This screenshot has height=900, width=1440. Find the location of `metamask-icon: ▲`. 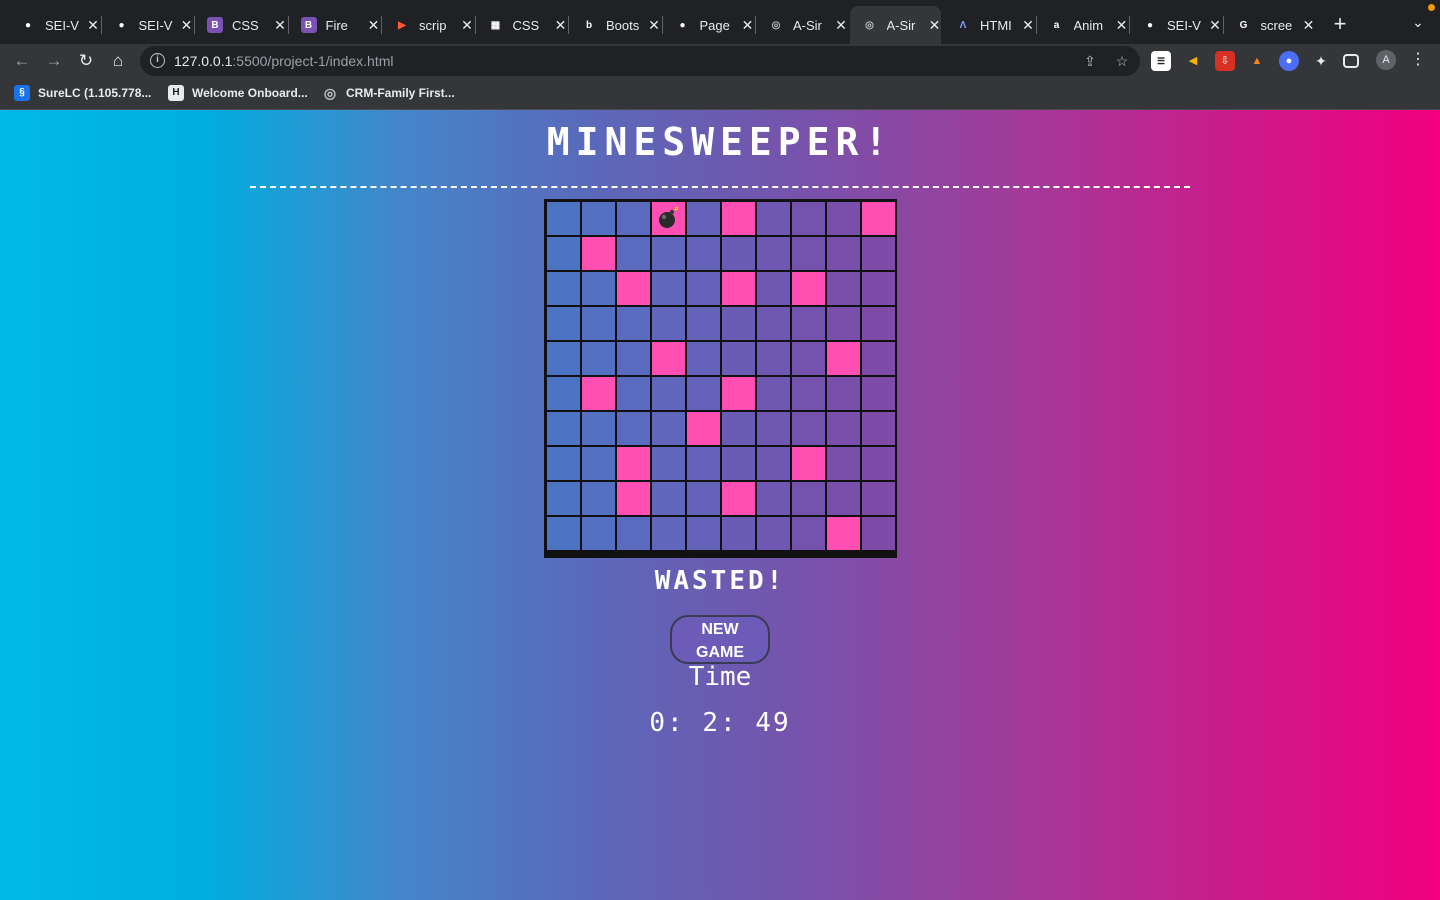

metamask-icon: ▲ is located at coordinates (1257, 61).